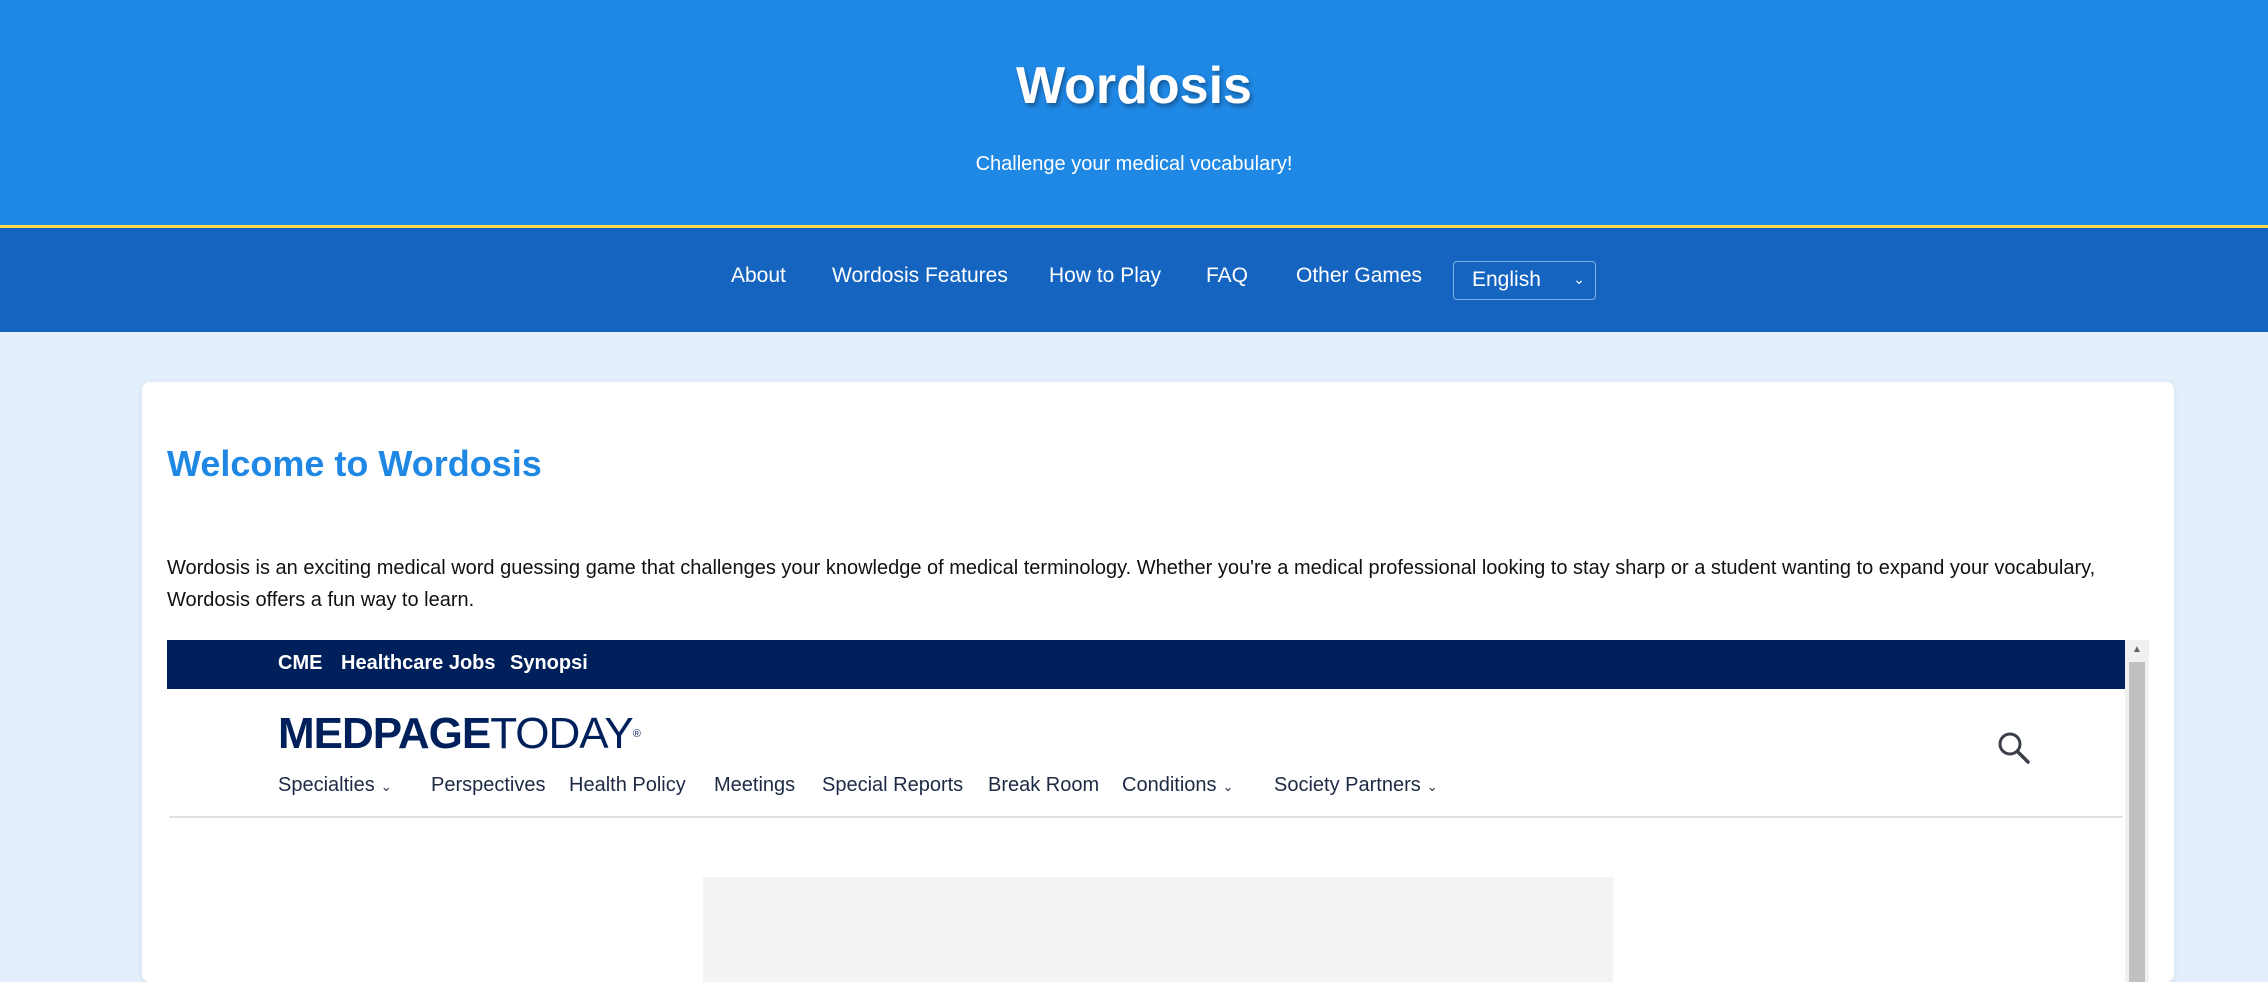 The image size is (2268, 982). Describe the element at coordinates (758, 276) in the screenshot. I see `nav-about: About` at that location.